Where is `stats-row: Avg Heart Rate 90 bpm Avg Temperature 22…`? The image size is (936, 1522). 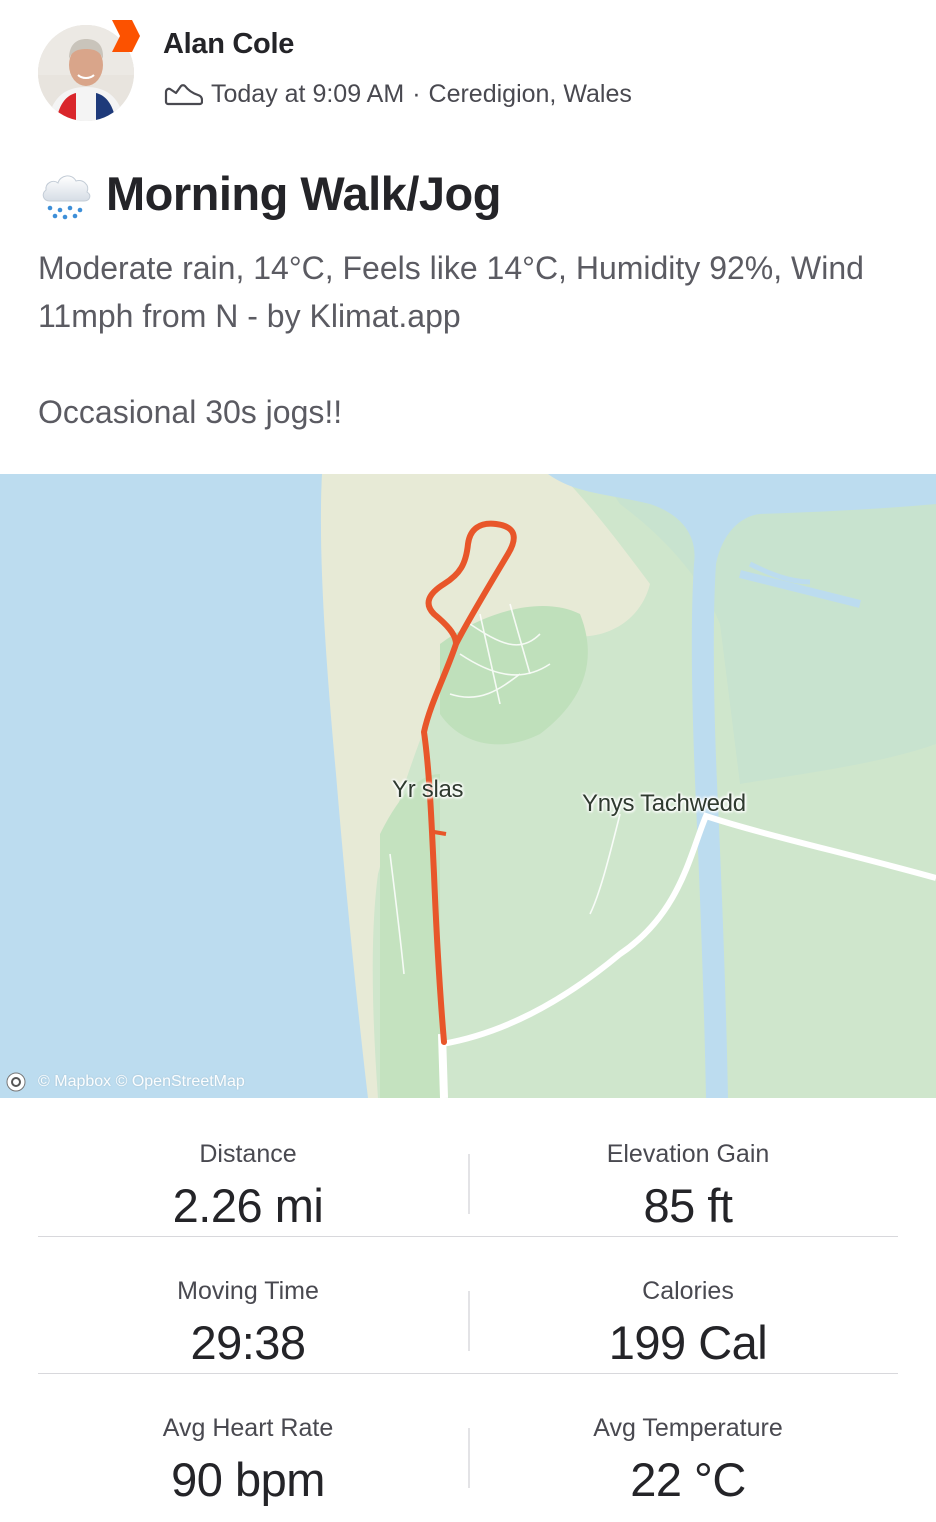 stats-row: Avg Heart Rate 90 bpm Avg Temperature 22… is located at coordinates (468, 1442).